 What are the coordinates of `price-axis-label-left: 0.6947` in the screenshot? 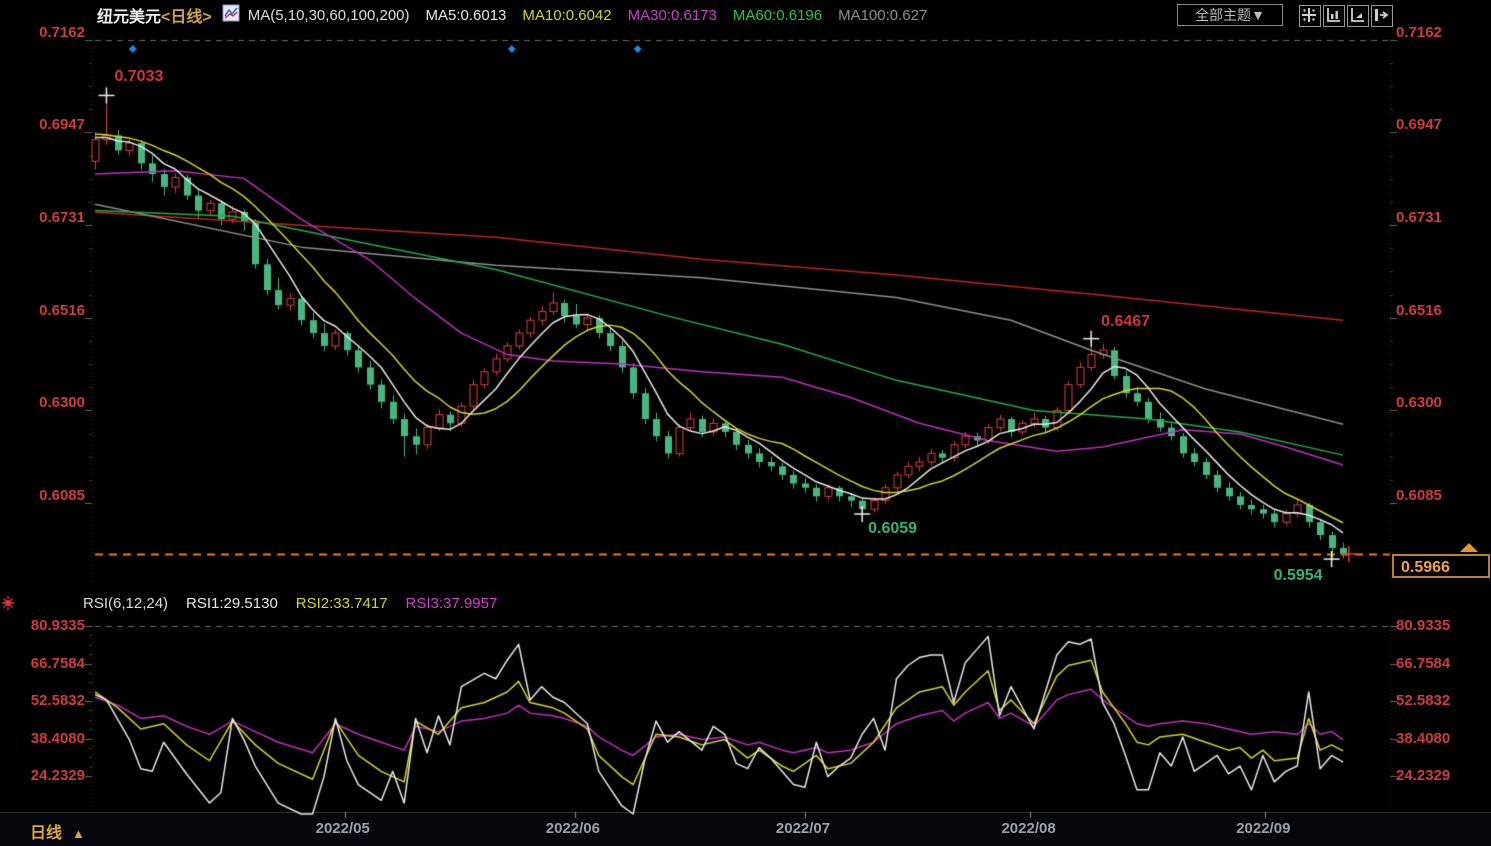 It's located at (62, 125).